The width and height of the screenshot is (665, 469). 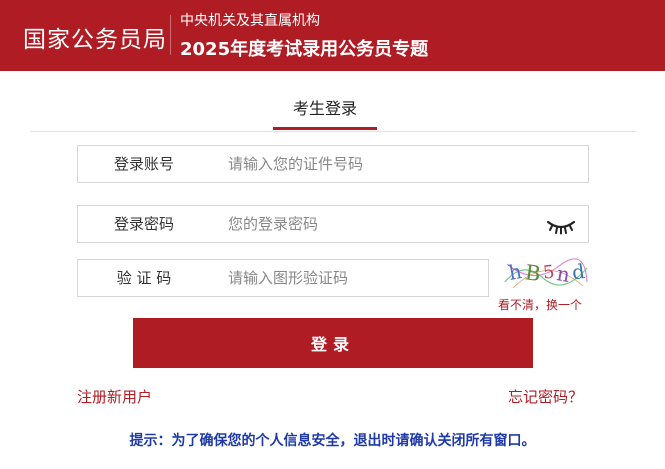 I want to click on svg-text: 5, so click(x=549, y=272).